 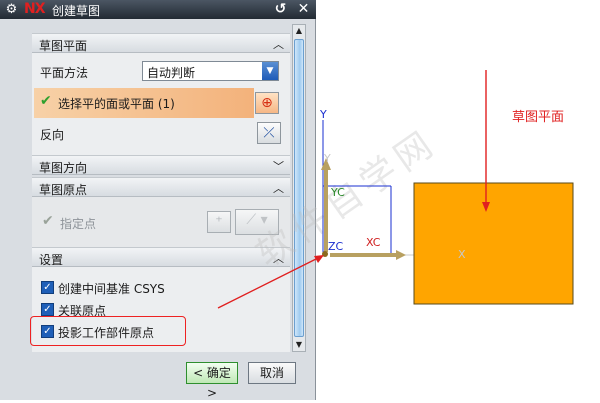 I want to click on sketch-plane-annotation: 草图平面, so click(x=538, y=117).